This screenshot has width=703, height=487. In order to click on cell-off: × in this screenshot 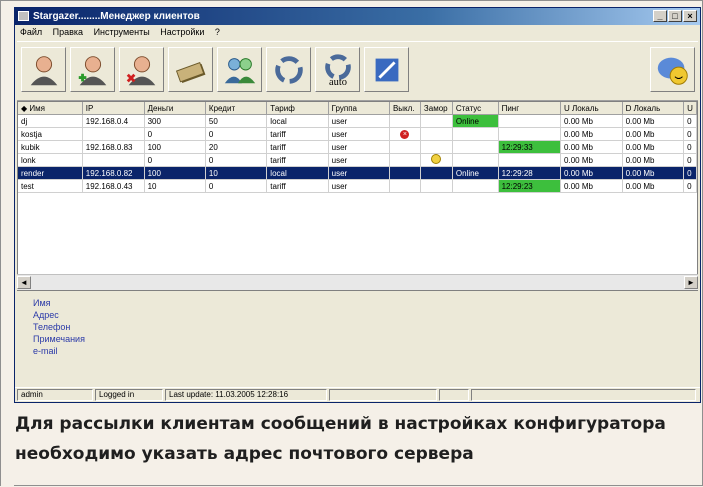, I will do `click(405, 134)`.